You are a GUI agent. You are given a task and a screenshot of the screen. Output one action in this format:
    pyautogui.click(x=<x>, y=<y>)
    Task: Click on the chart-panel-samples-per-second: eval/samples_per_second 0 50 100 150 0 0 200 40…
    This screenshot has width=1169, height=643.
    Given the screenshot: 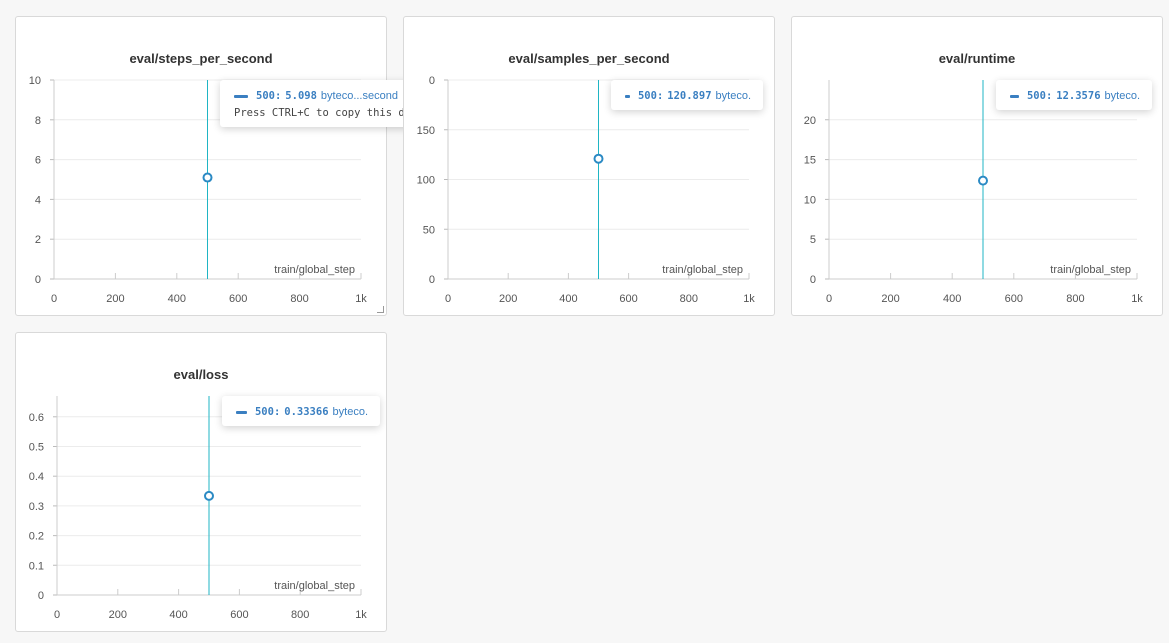 What is the action you would take?
    pyautogui.click(x=589, y=166)
    